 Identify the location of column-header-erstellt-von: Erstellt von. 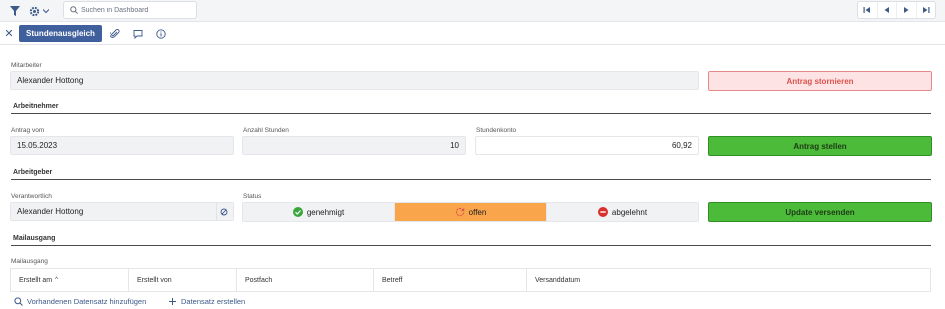
(183, 280).